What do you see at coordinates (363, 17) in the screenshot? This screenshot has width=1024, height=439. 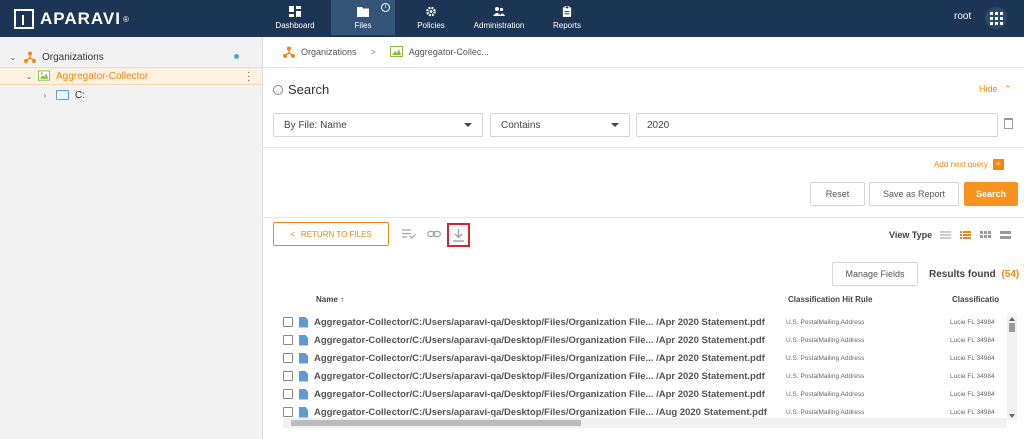 I see `nav-files: Files i` at bounding box center [363, 17].